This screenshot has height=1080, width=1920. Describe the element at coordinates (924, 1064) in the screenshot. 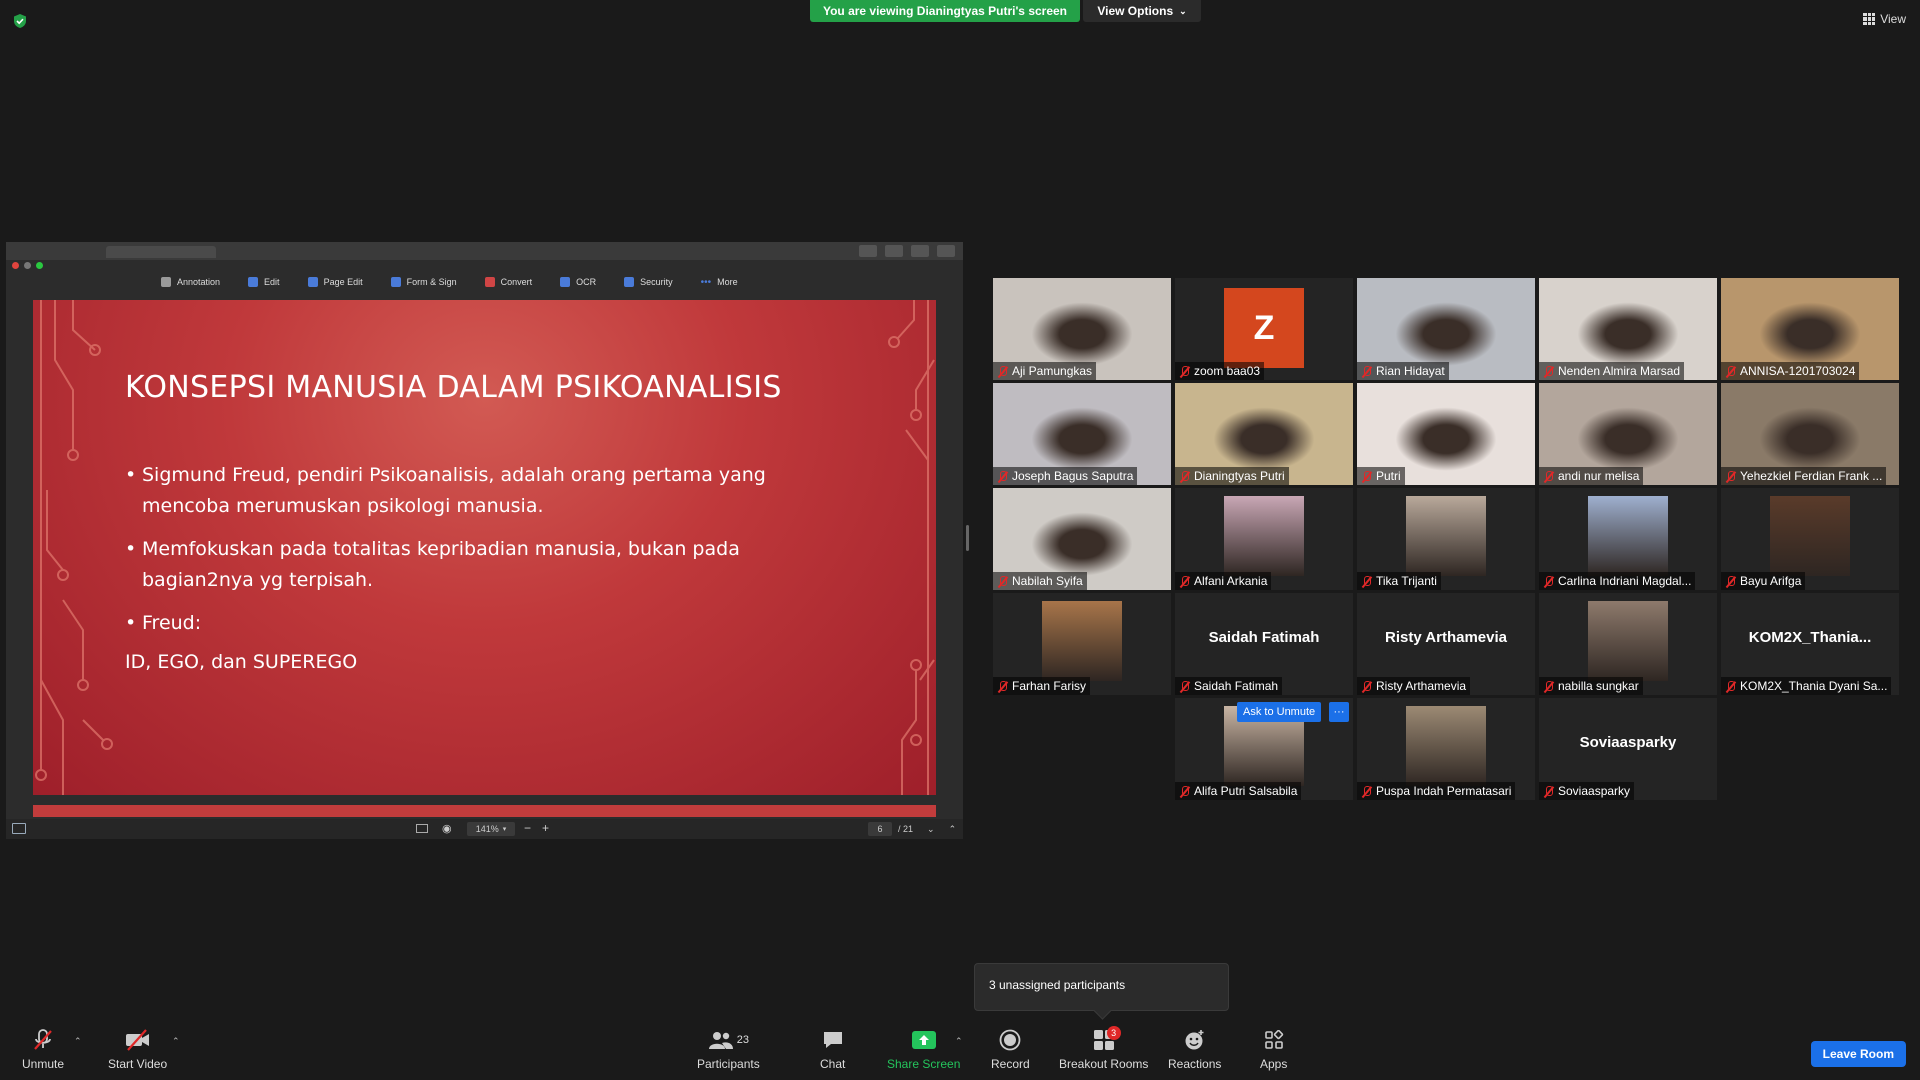

I see `share-screen-label: Share Screen` at that location.